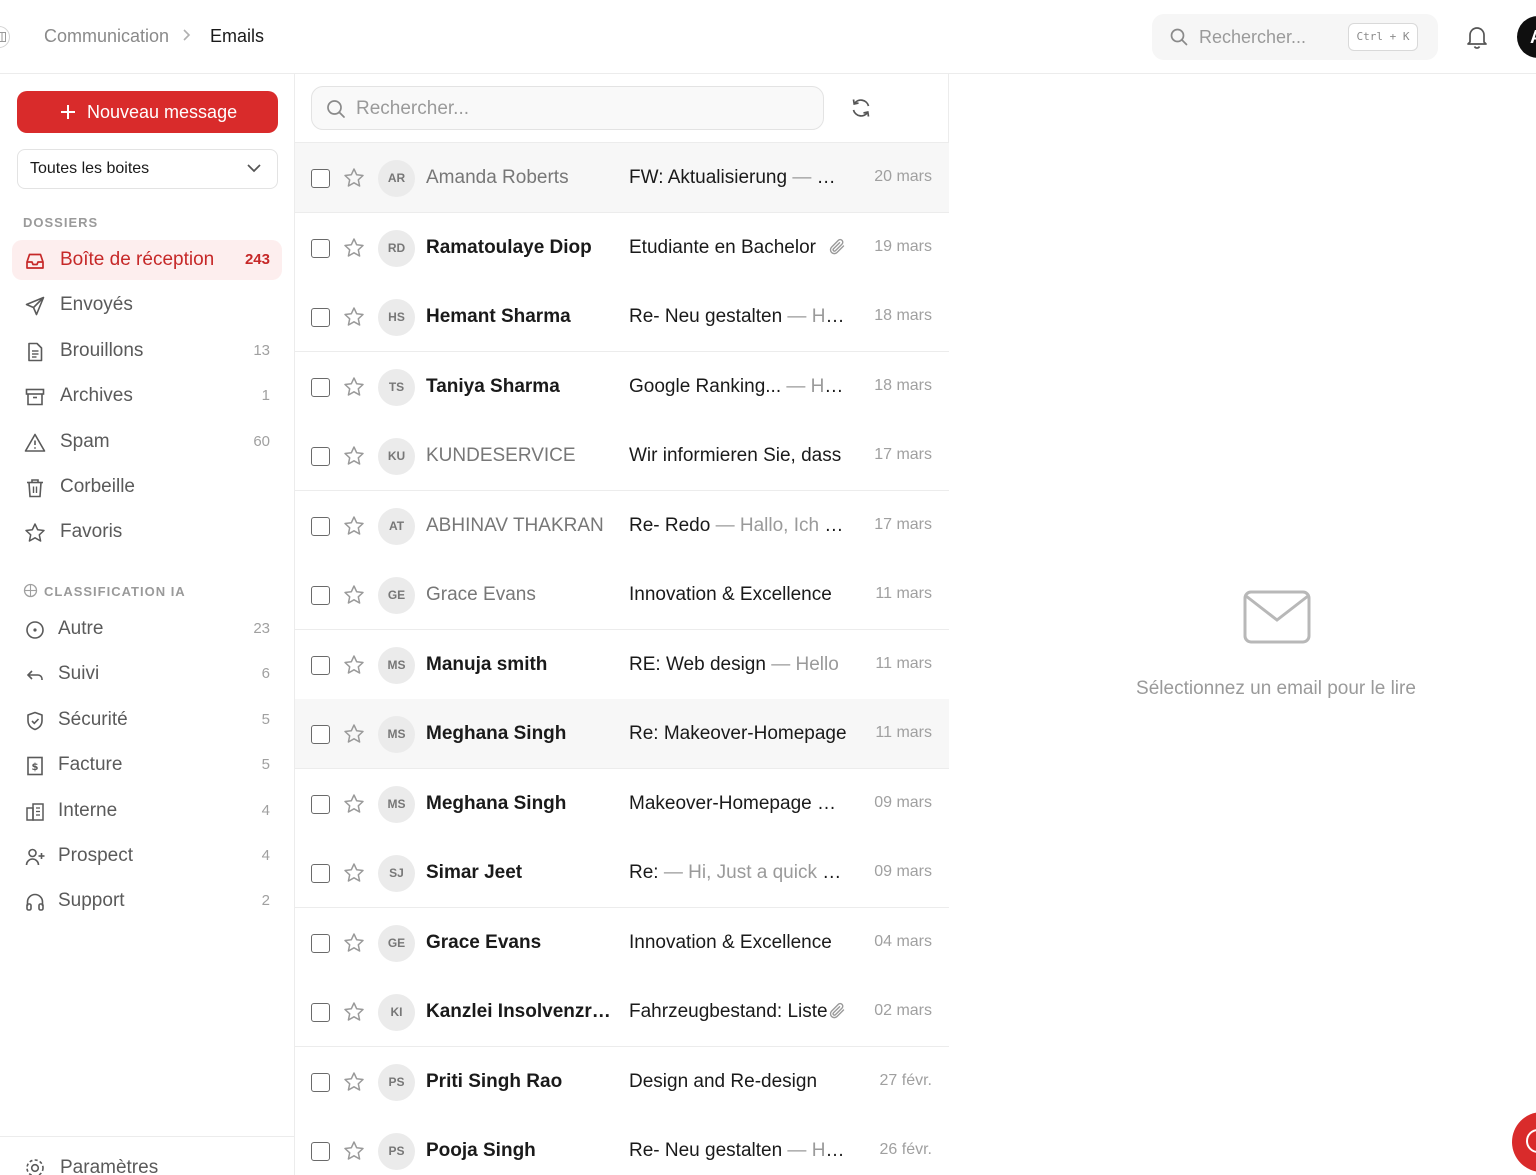 This screenshot has height=1175, width=1536. I want to click on nav-item-label: Brouillons, so click(102, 350).